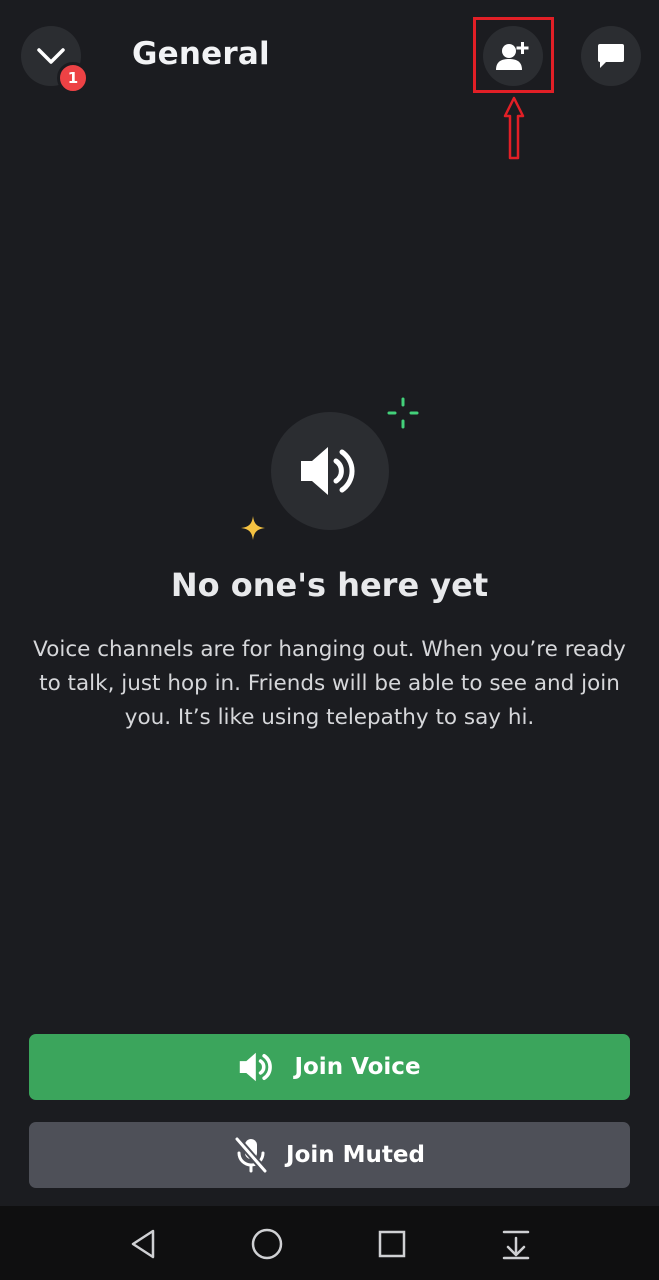  I want to click on sparkle-green-icon, so click(403, 413).